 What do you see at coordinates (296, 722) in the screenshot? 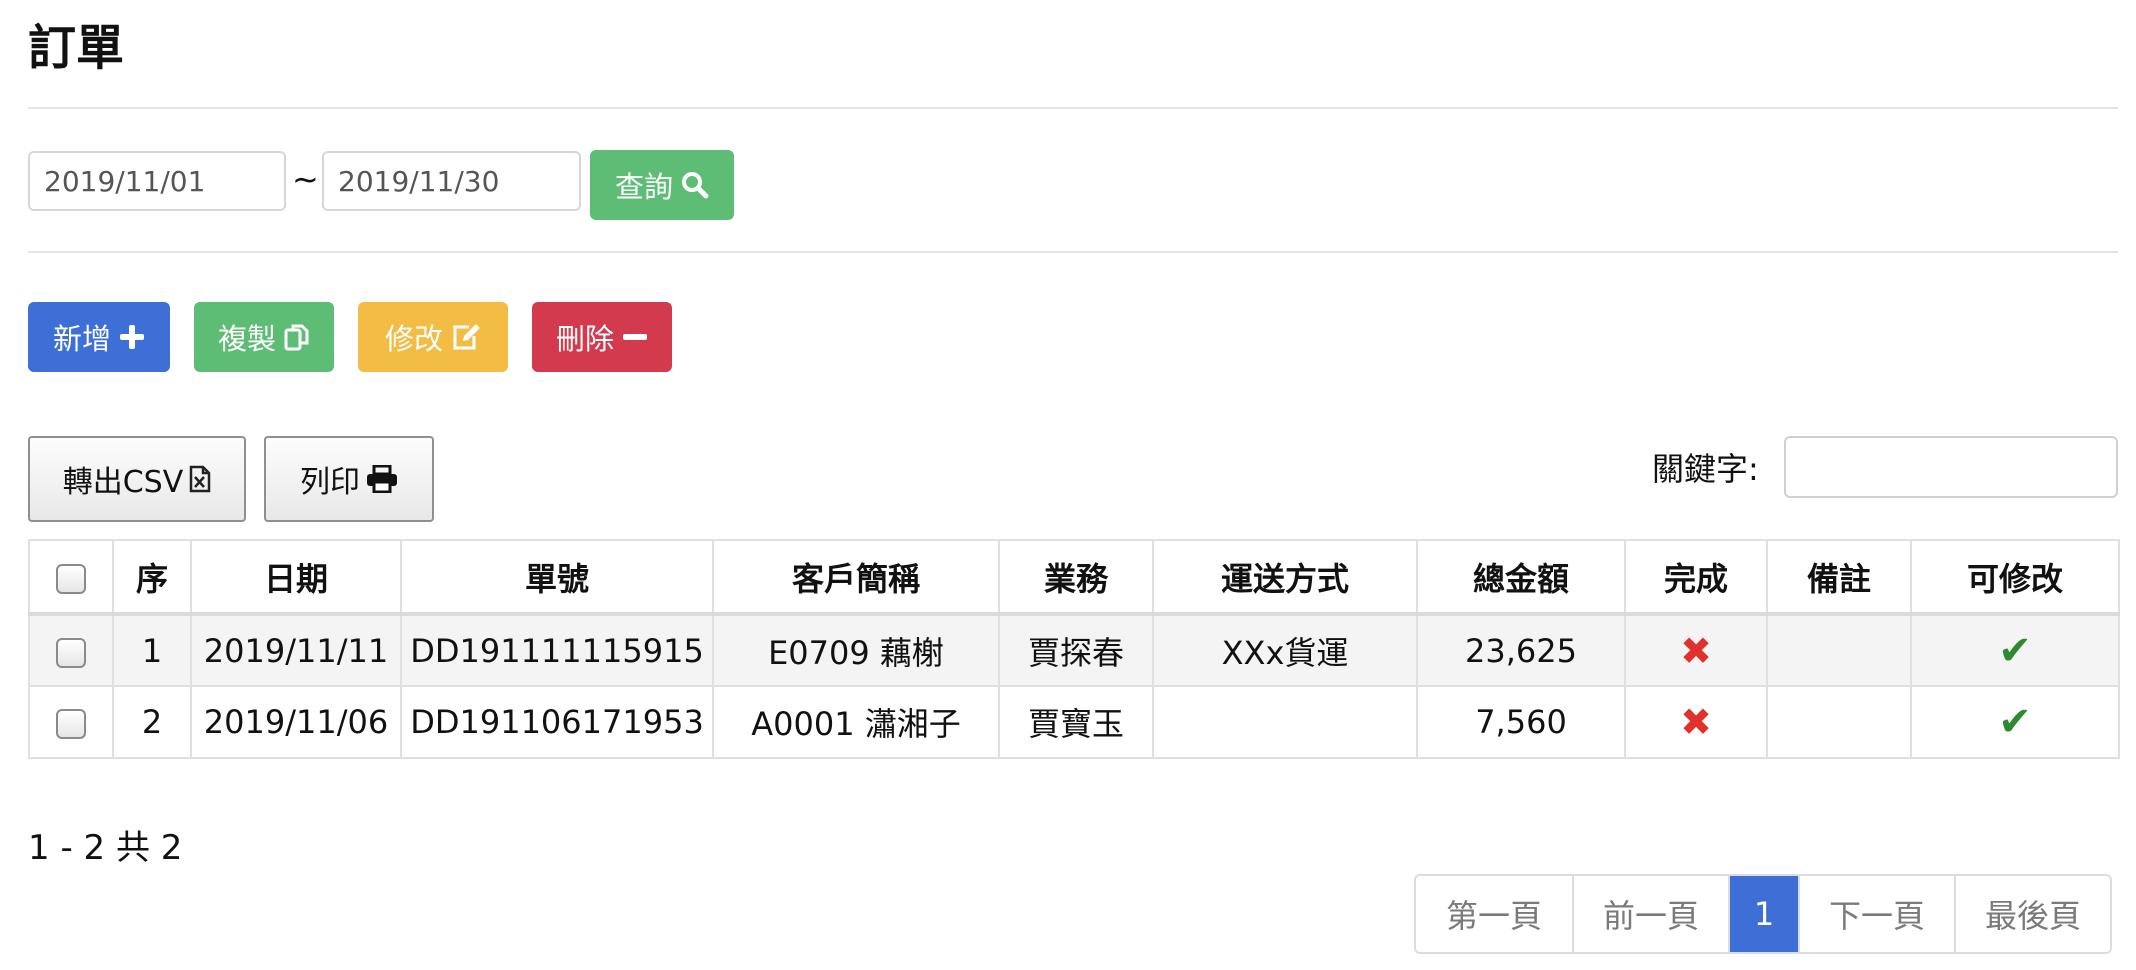
I see `cell-date: 2019/11/06` at bounding box center [296, 722].